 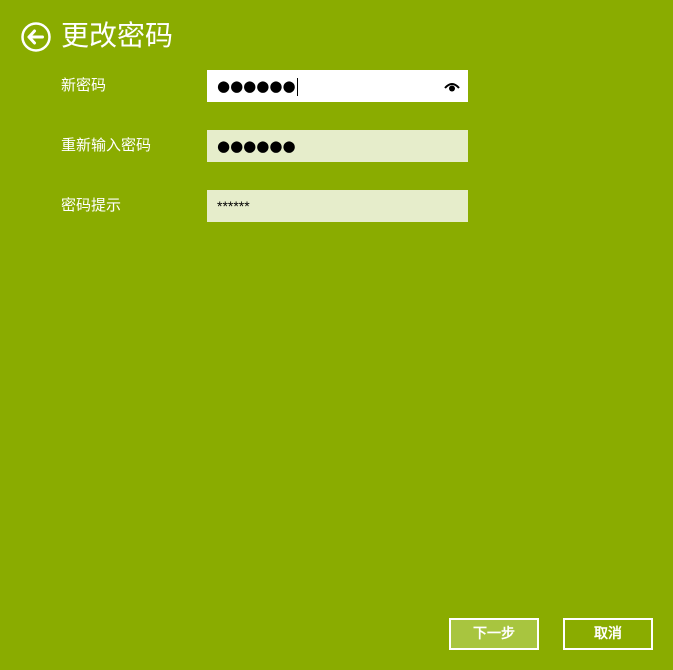 I want to click on confirm-password-field: ●●●●●●, so click(x=337, y=146).